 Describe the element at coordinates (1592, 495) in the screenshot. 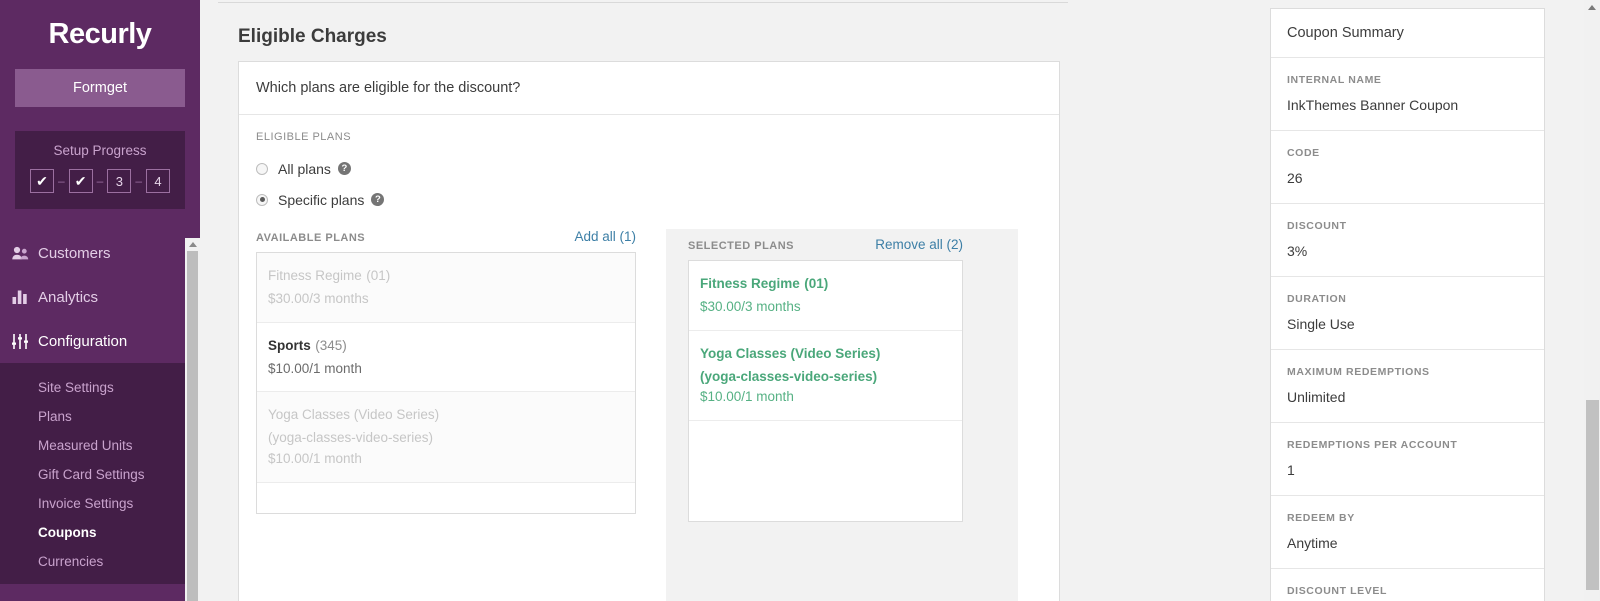

I see `page-scrollbar-thumb` at that location.